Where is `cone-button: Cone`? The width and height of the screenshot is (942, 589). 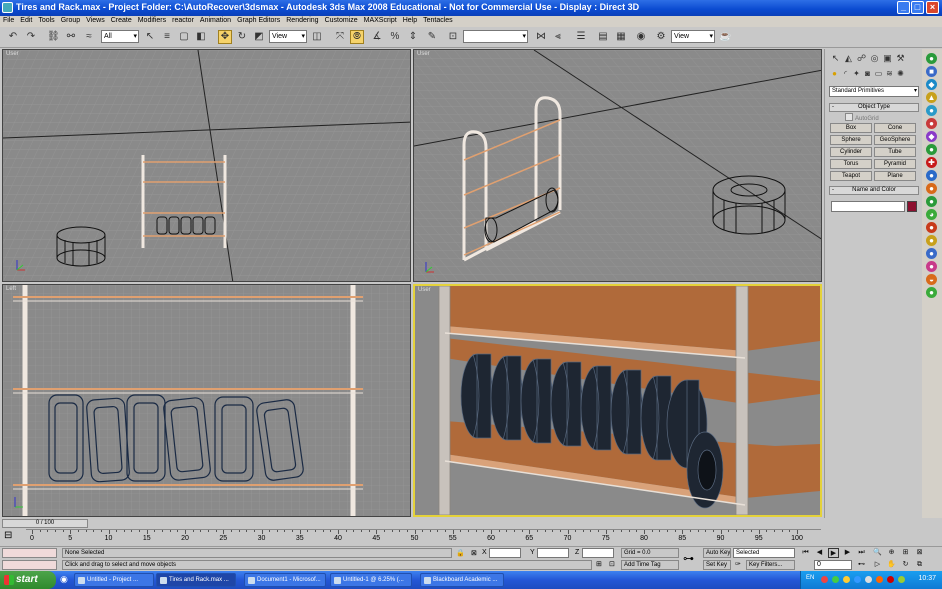 cone-button: Cone is located at coordinates (895, 128).